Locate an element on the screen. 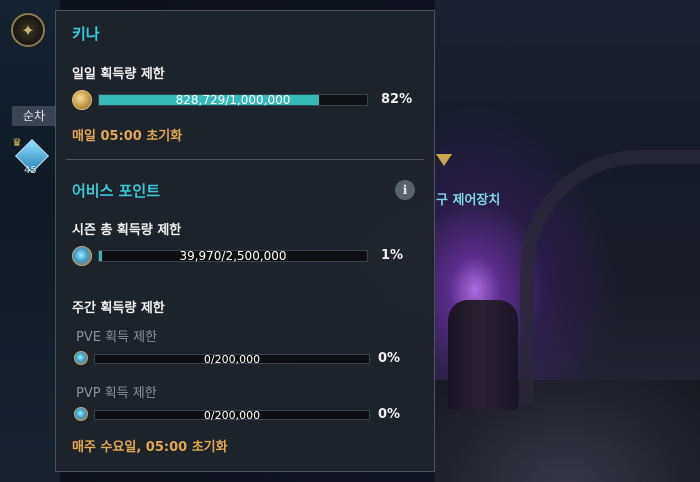  guardian-level: 45 is located at coordinates (30, 170).